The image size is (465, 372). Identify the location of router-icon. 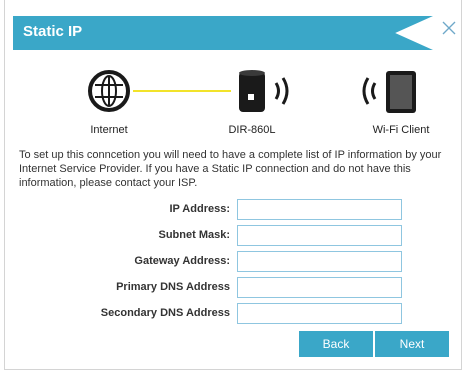
(252, 91).